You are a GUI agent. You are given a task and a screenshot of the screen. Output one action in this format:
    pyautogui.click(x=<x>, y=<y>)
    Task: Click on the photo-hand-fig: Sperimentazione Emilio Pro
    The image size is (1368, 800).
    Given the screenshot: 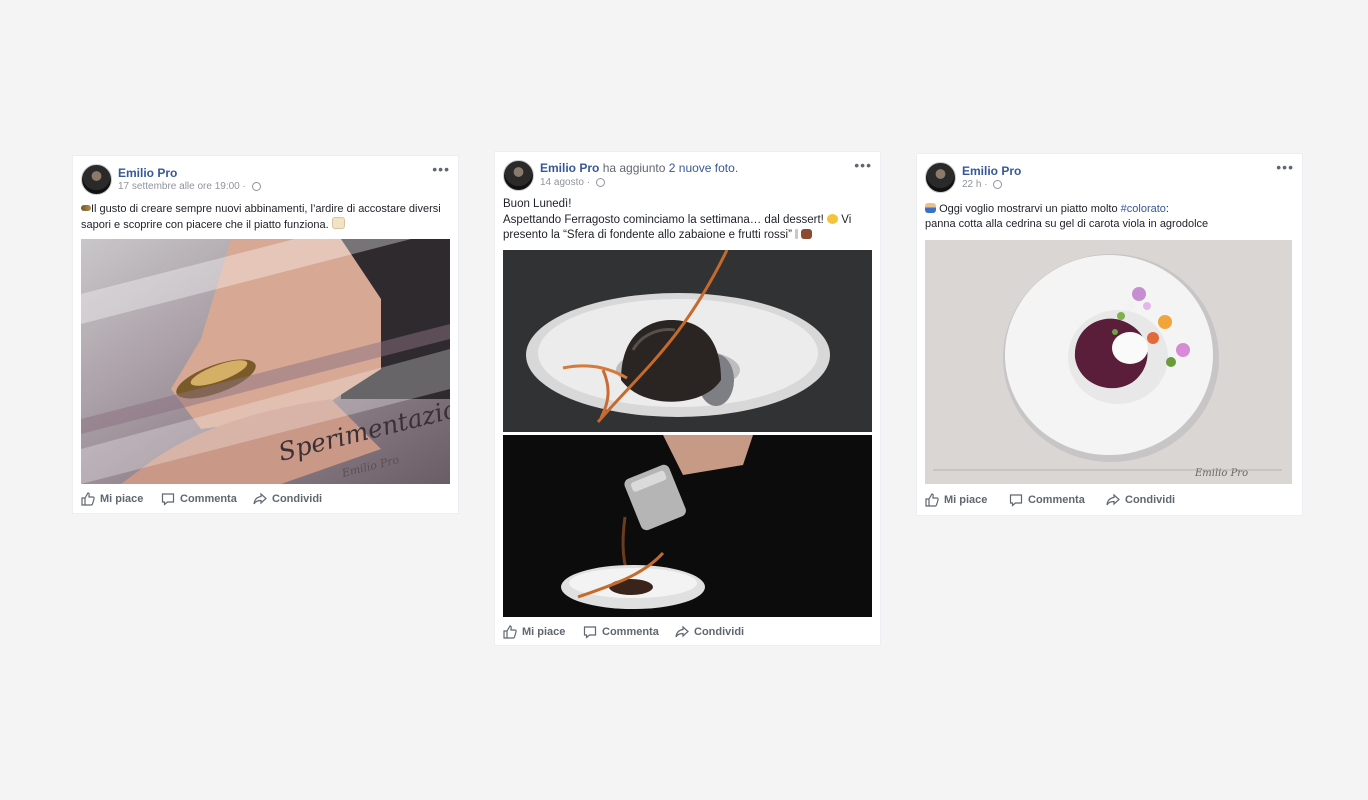 What is the action you would take?
    pyautogui.click(x=265, y=361)
    